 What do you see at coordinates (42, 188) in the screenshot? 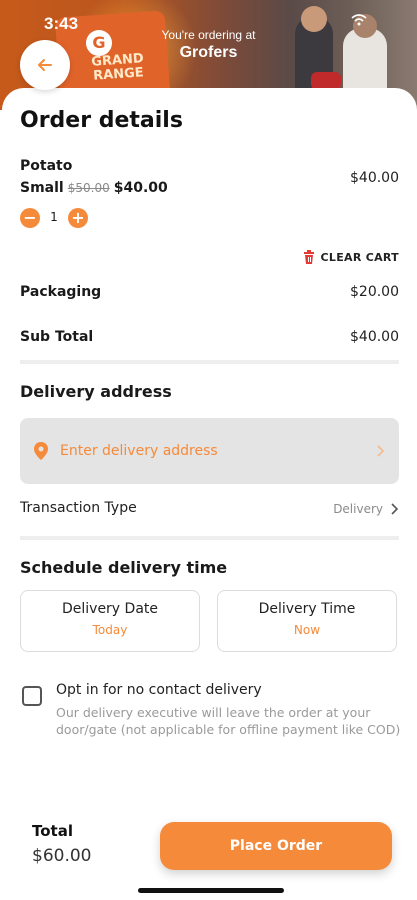
I see `item-variant: Small` at bounding box center [42, 188].